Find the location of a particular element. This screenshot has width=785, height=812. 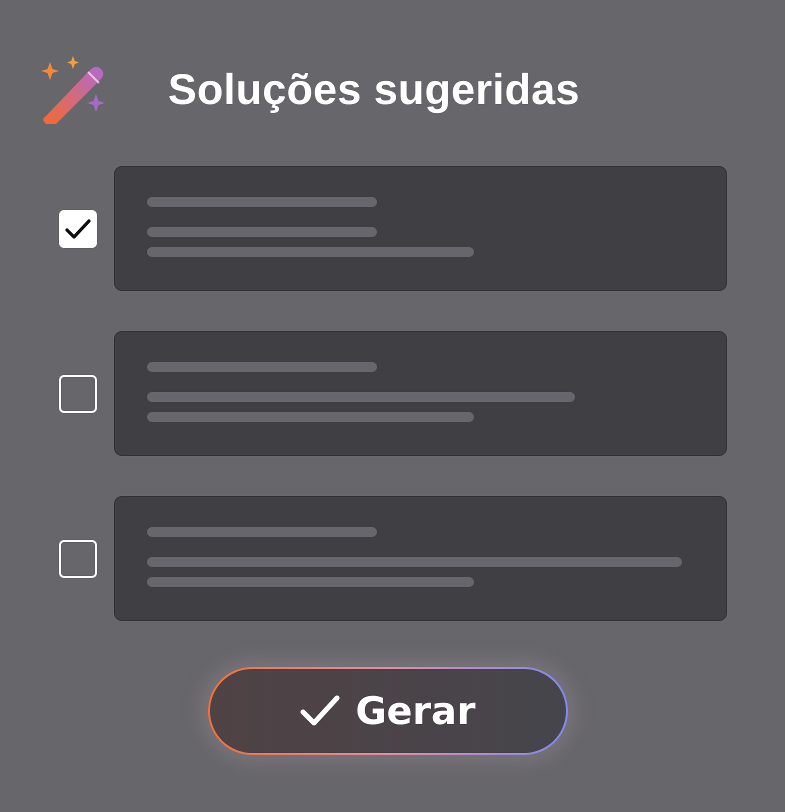

check-icon is located at coordinates (78, 229).